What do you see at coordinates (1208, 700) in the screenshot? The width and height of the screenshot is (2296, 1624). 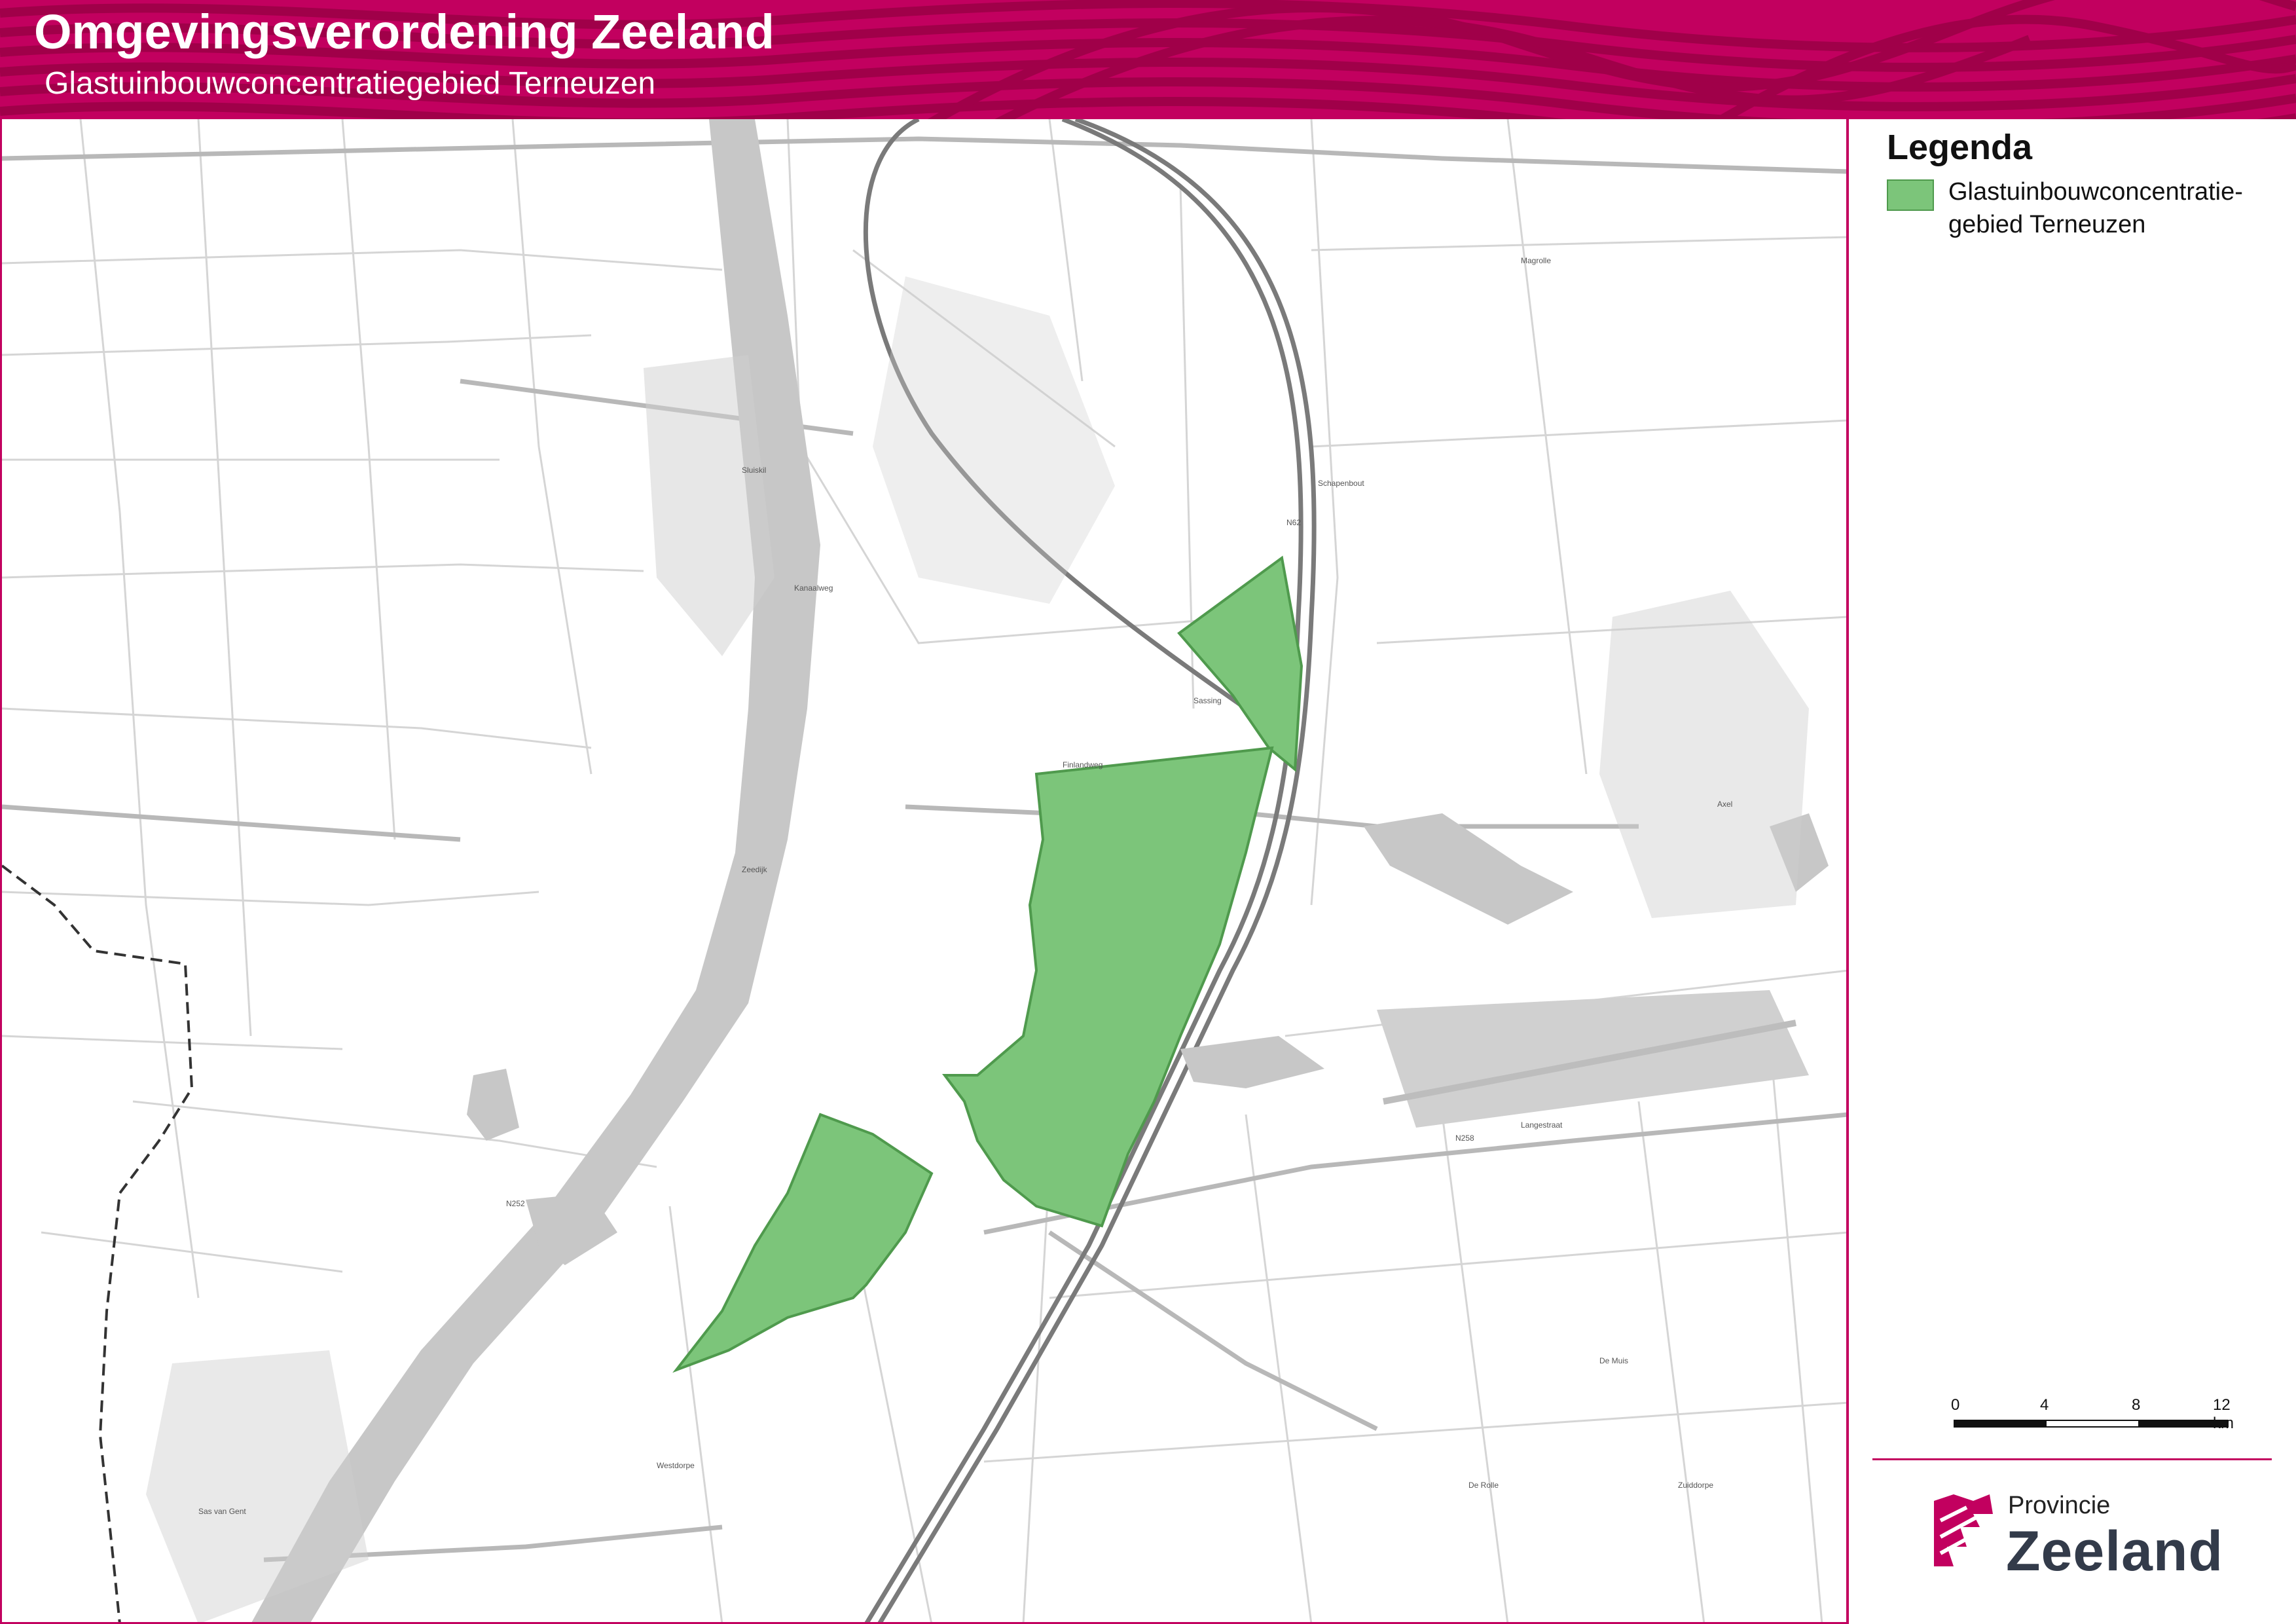 I see `label-sassing: Sassing` at bounding box center [1208, 700].